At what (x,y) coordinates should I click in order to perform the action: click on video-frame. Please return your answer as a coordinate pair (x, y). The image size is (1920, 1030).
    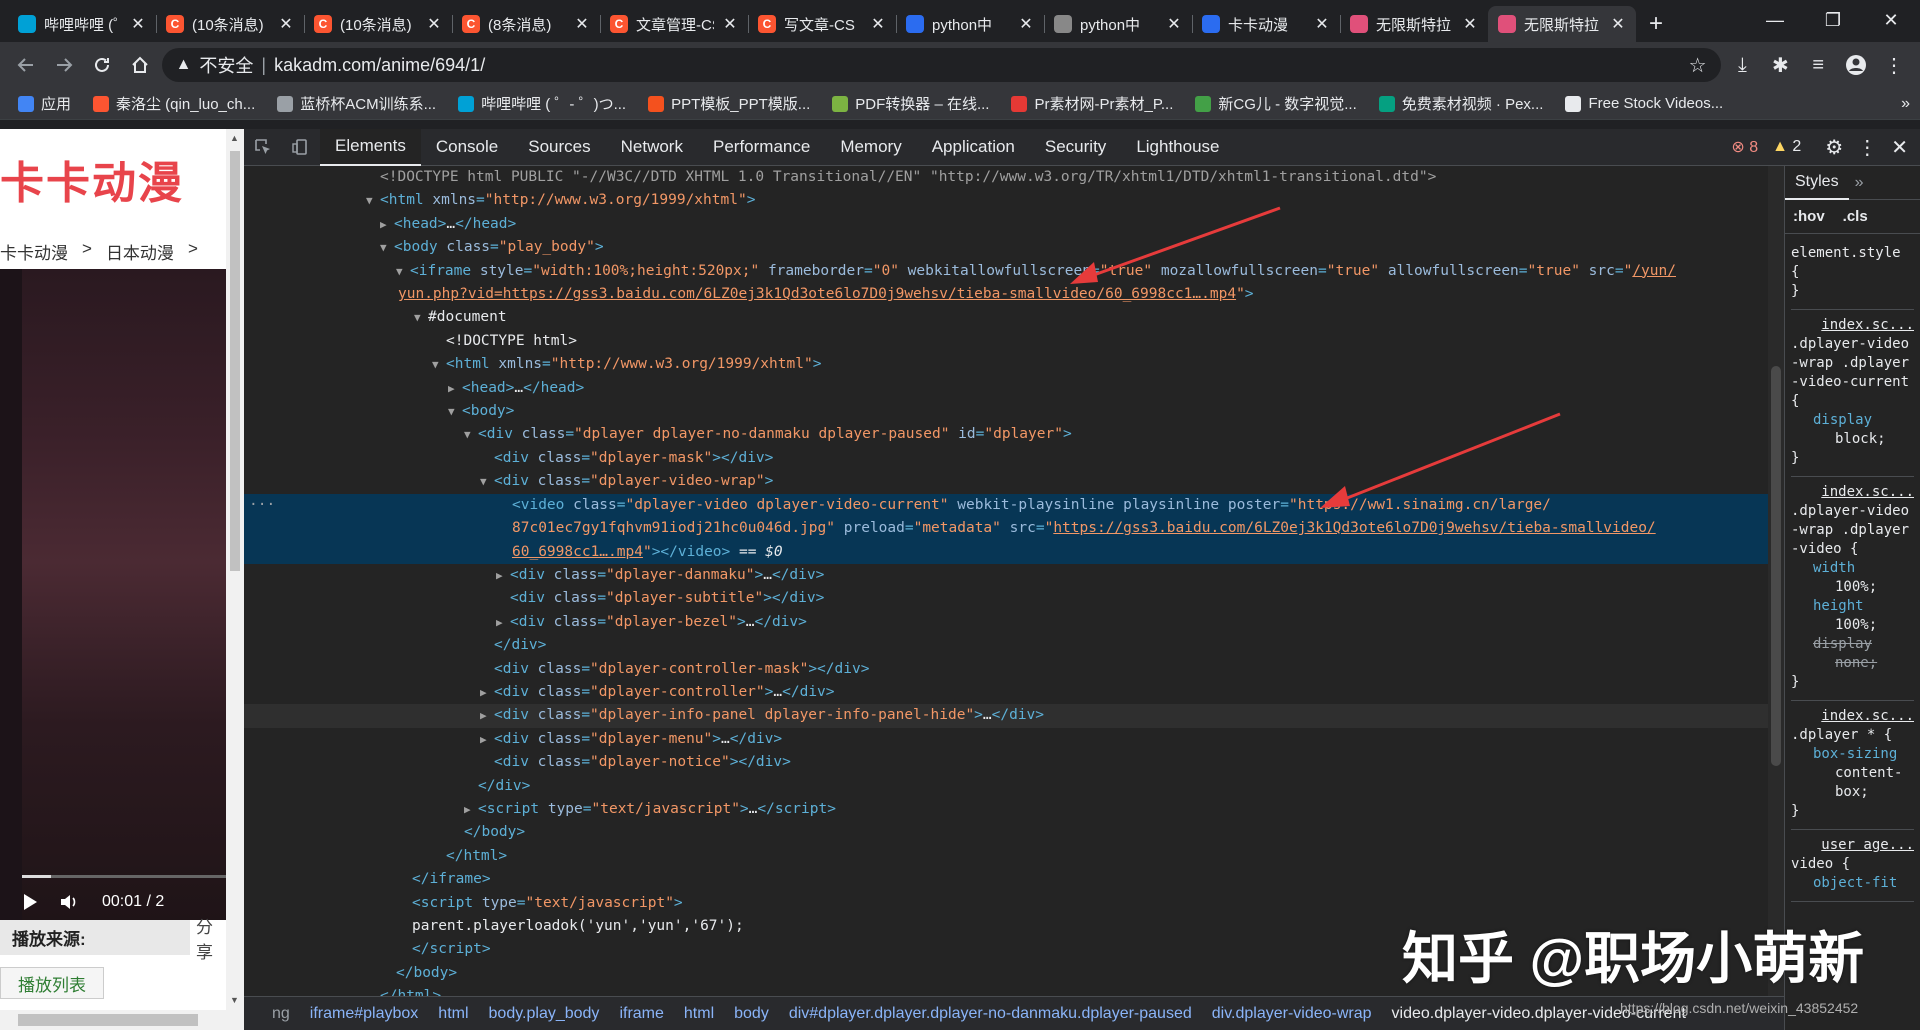
    Looking at the image, I should click on (124, 595).